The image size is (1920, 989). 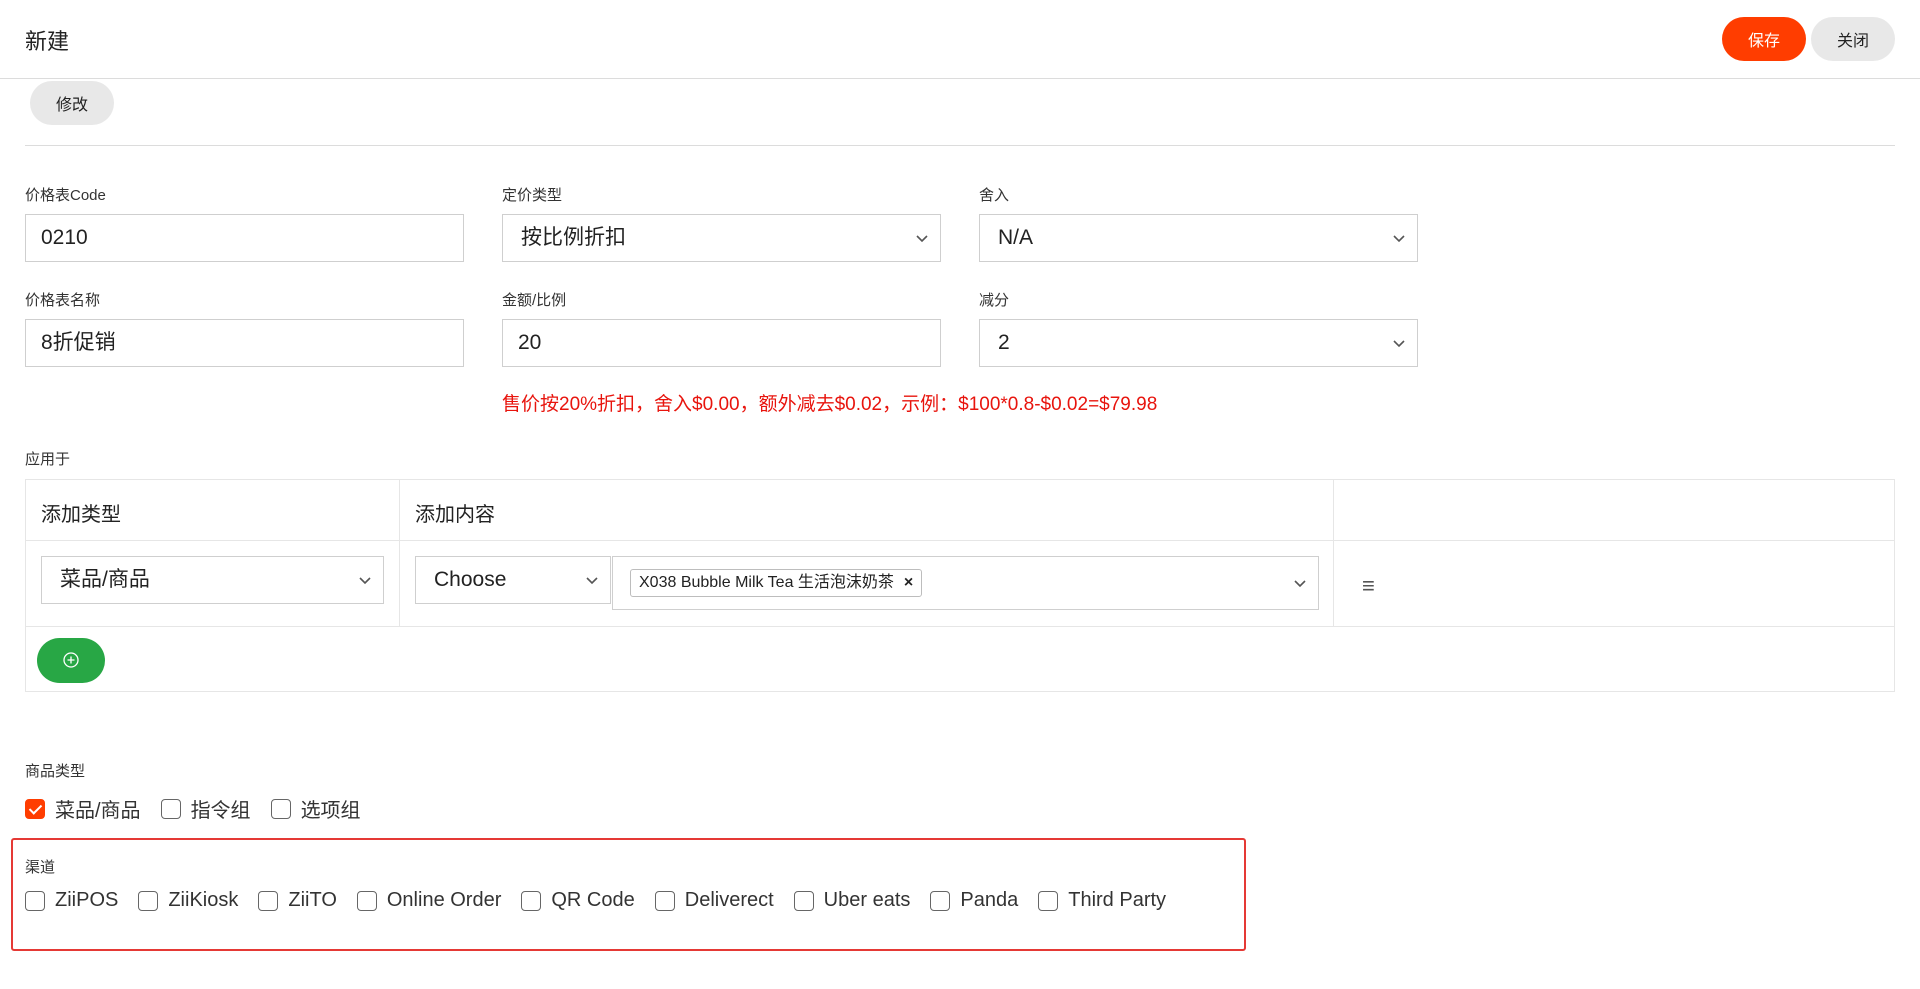 I want to click on checkbox-ziito, so click(x=268, y=900).